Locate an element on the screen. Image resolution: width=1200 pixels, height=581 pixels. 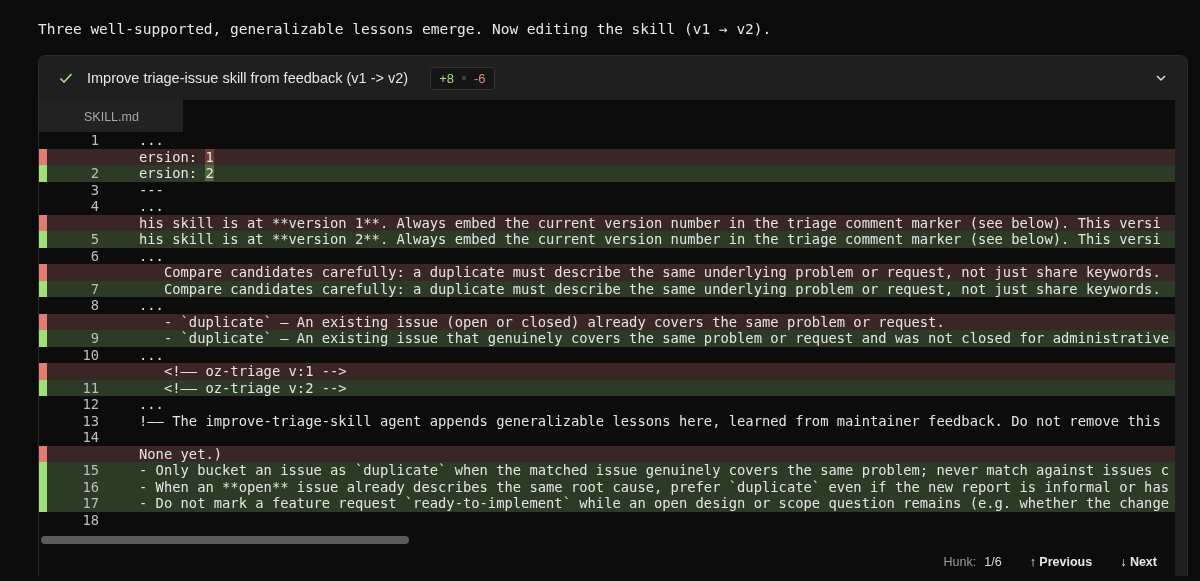
line-number: 1 is located at coordinates (94, 140).